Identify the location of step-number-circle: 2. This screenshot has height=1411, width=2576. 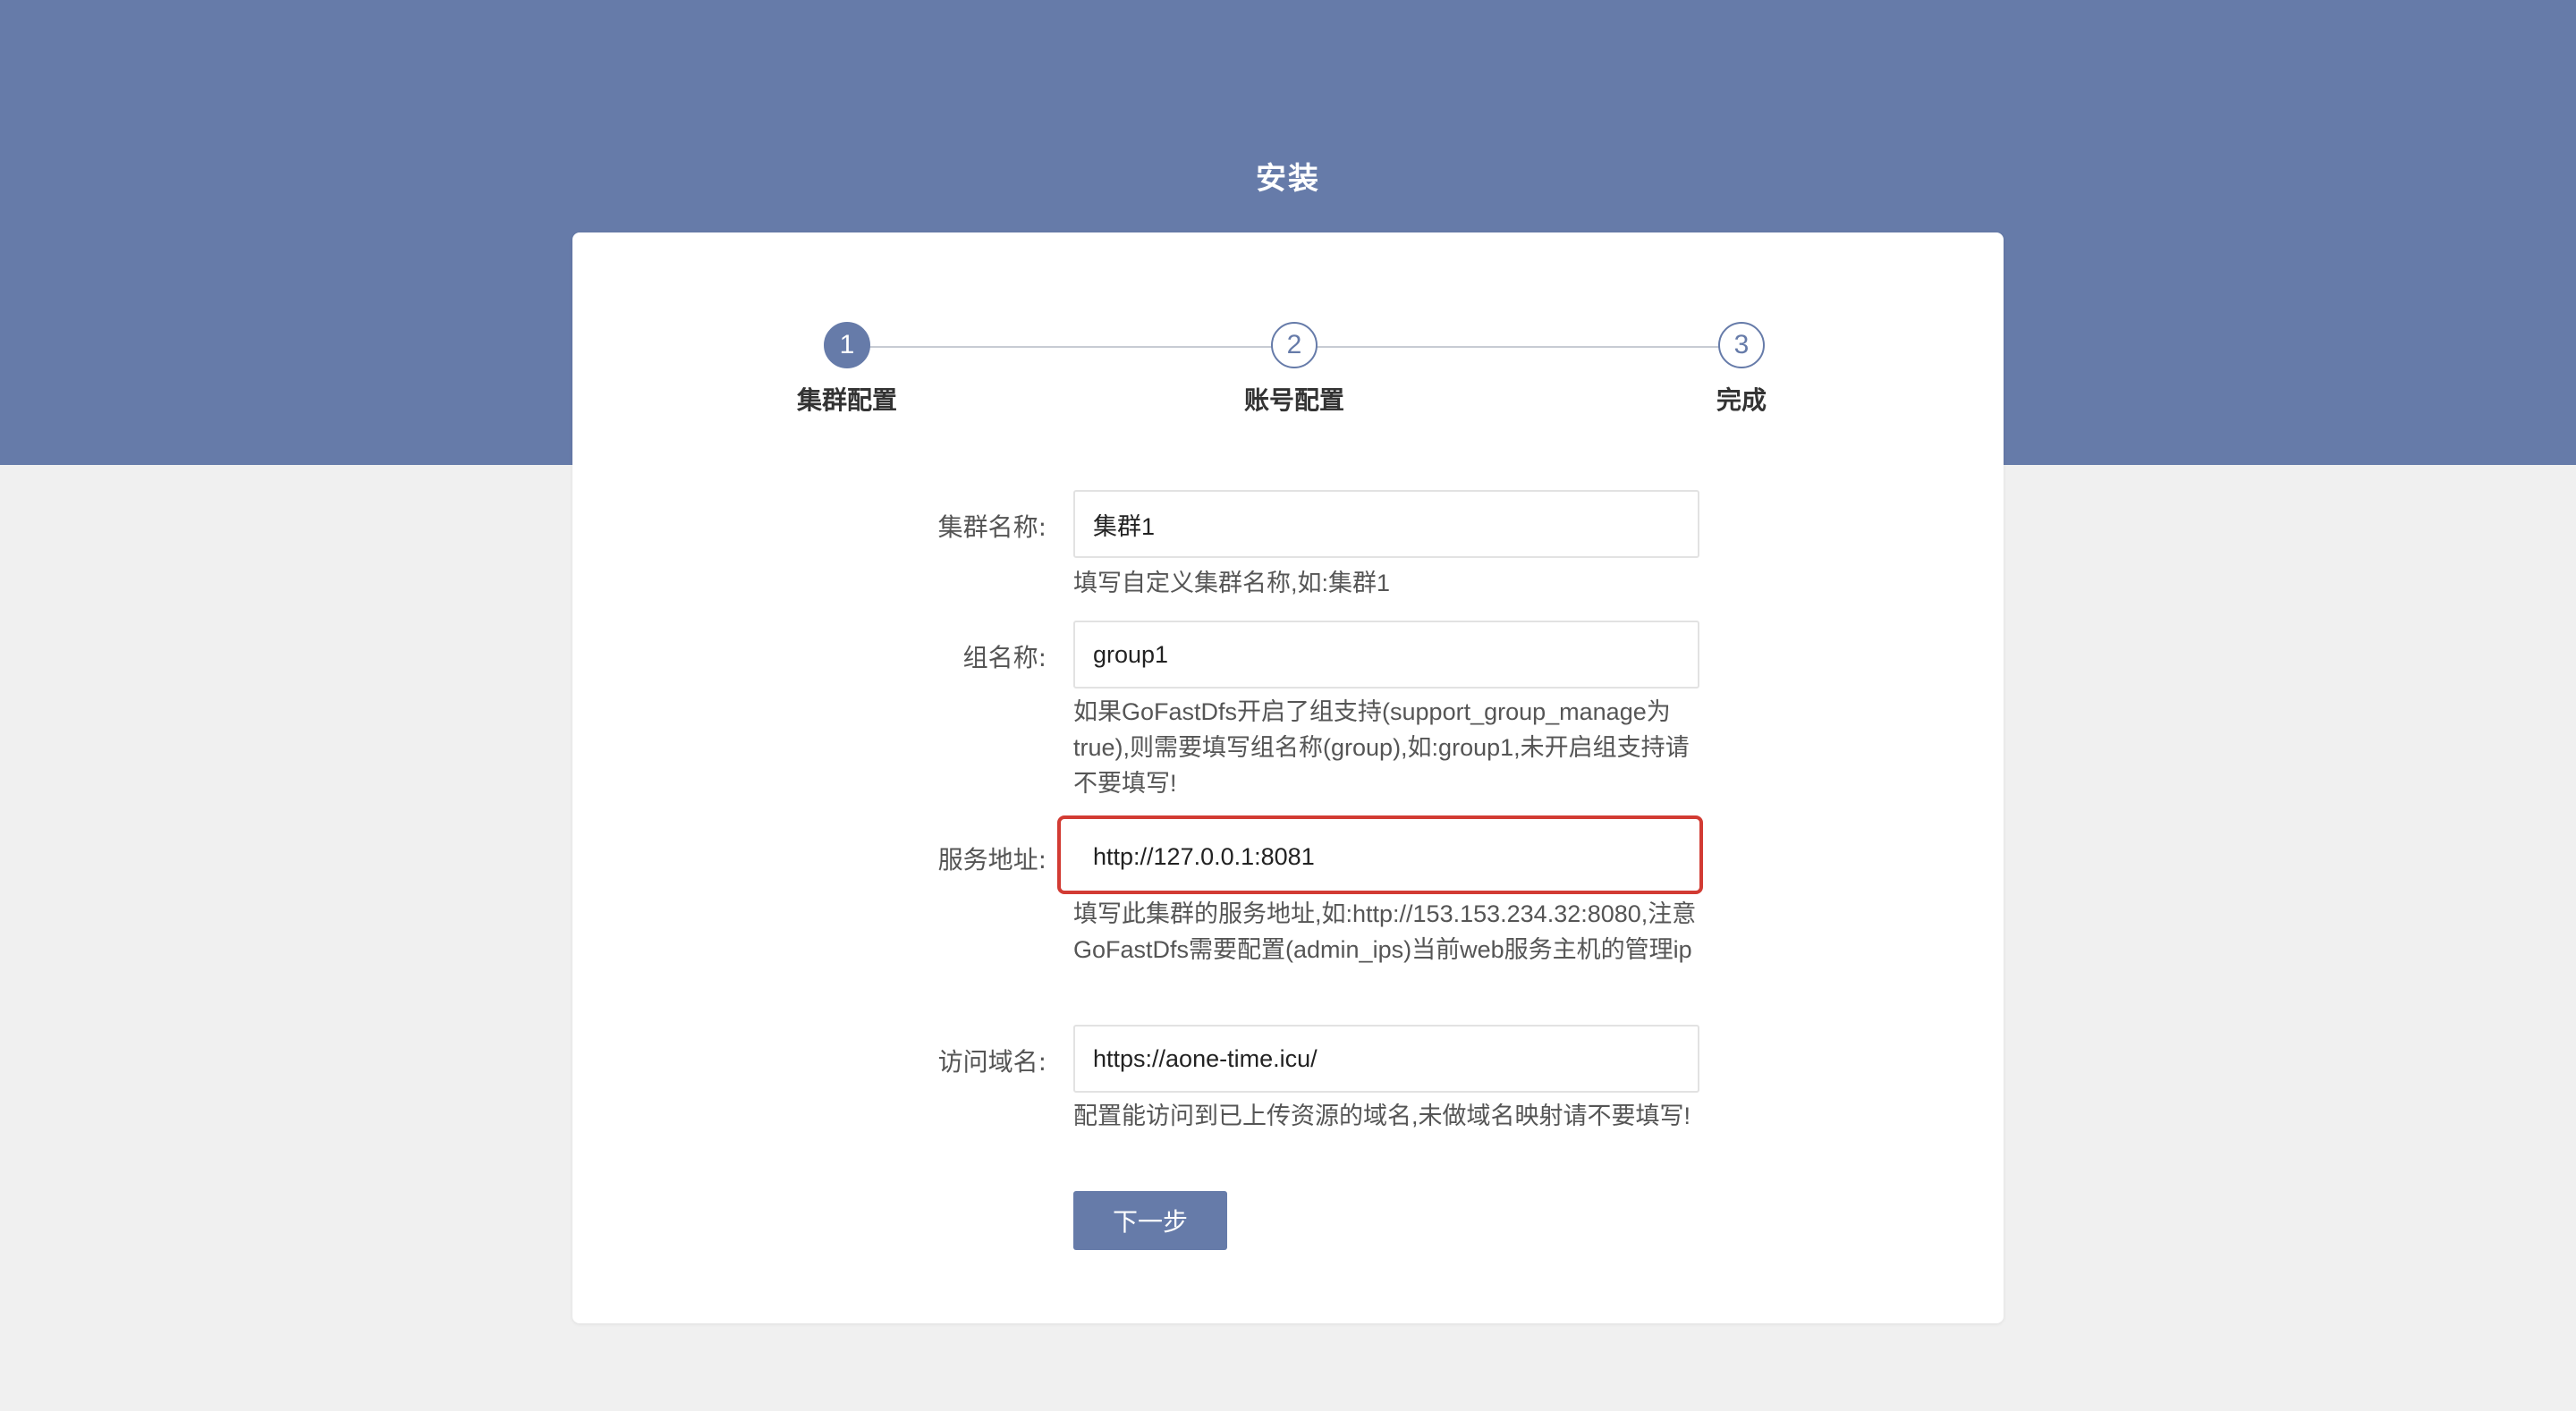
(1294, 345).